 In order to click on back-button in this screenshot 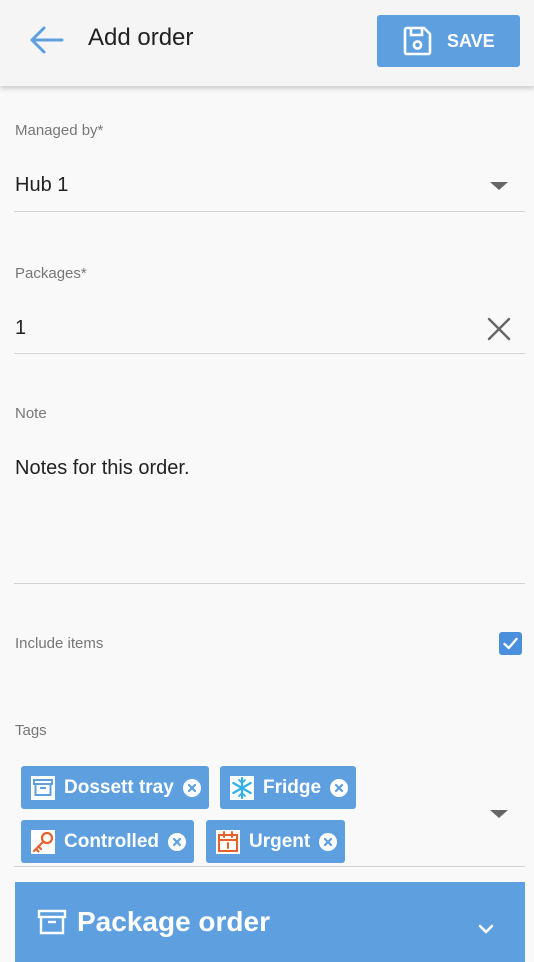, I will do `click(46, 40)`.